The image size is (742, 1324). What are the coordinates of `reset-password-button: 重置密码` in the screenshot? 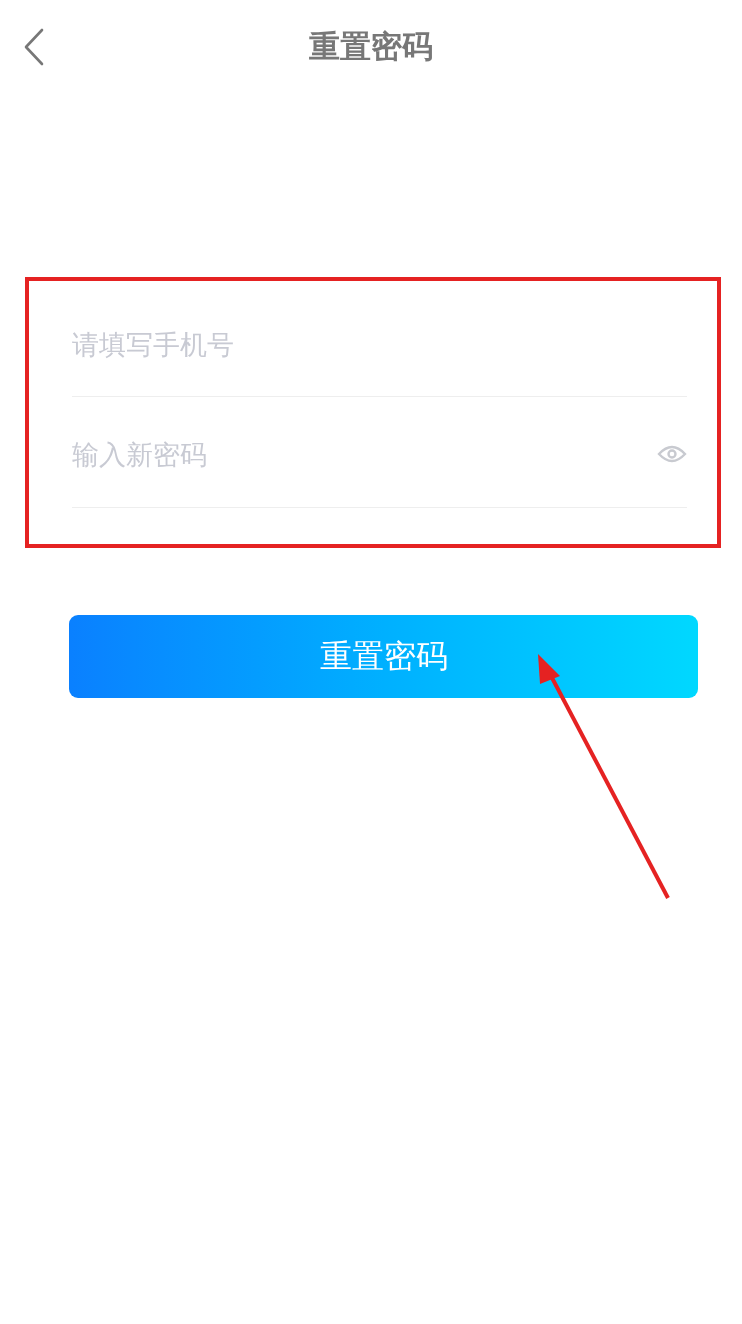 It's located at (383, 656).